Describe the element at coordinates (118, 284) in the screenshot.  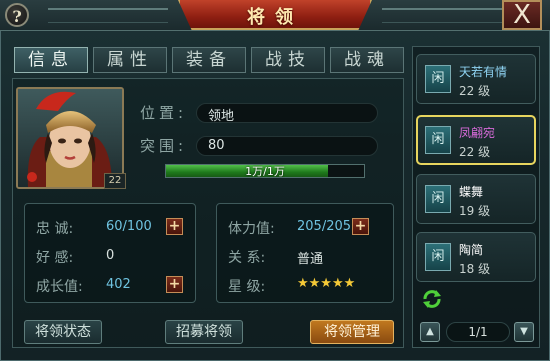
I see `growth-value: 402` at that location.